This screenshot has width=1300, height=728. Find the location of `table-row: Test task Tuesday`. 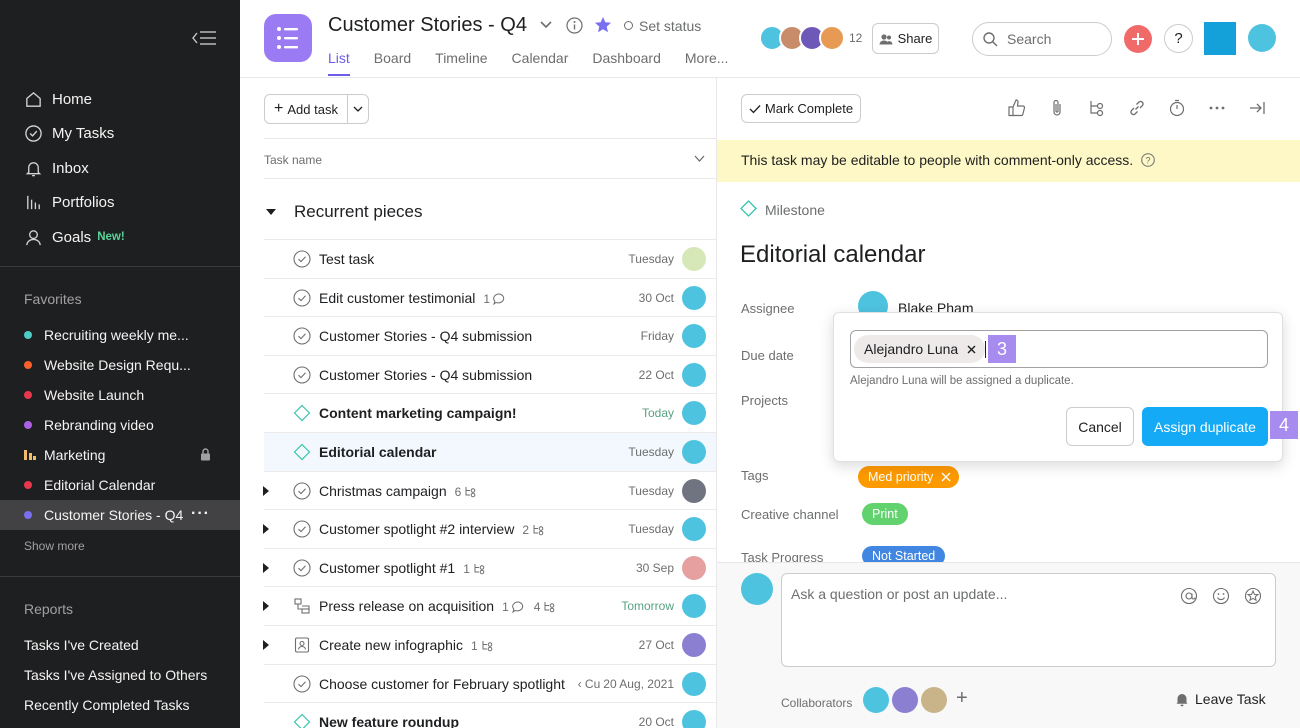

table-row: Test task Tuesday is located at coordinates (490, 258).